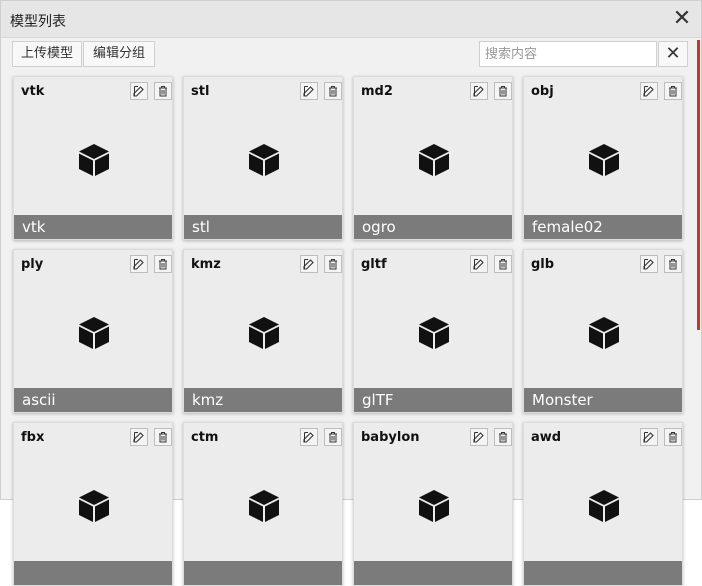 Image resolution: width=702 pixels, height=586 pixels. What do you see at coordinates (263, 227) in the screenshot?
I see `model-name-label: stl` at bounding box center [263, 227].